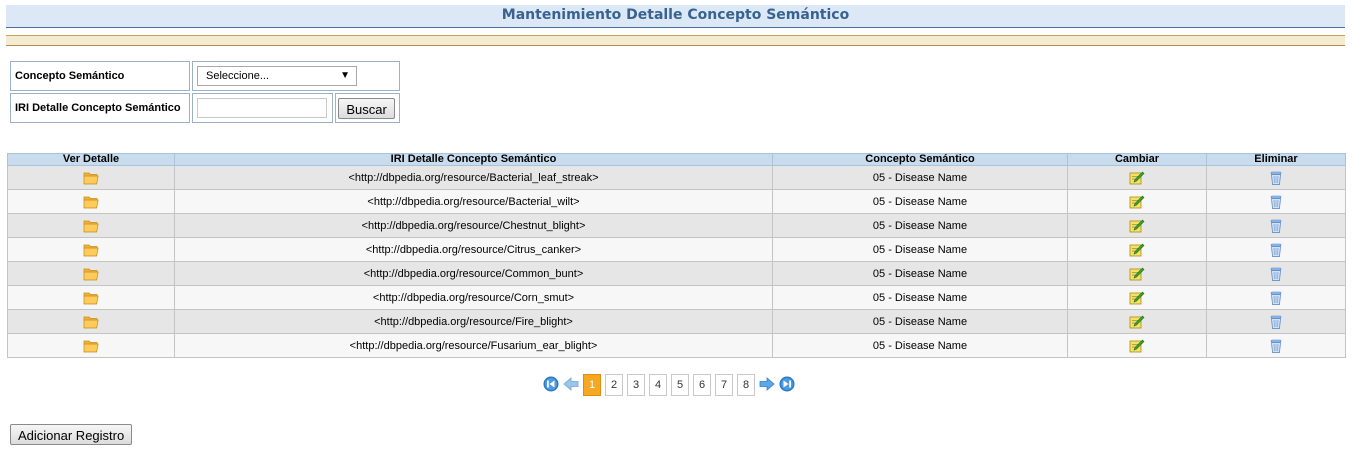  Describe the element at coordinates (614, 385) in the screenshot. I see `page-number-2: 2` at that location.